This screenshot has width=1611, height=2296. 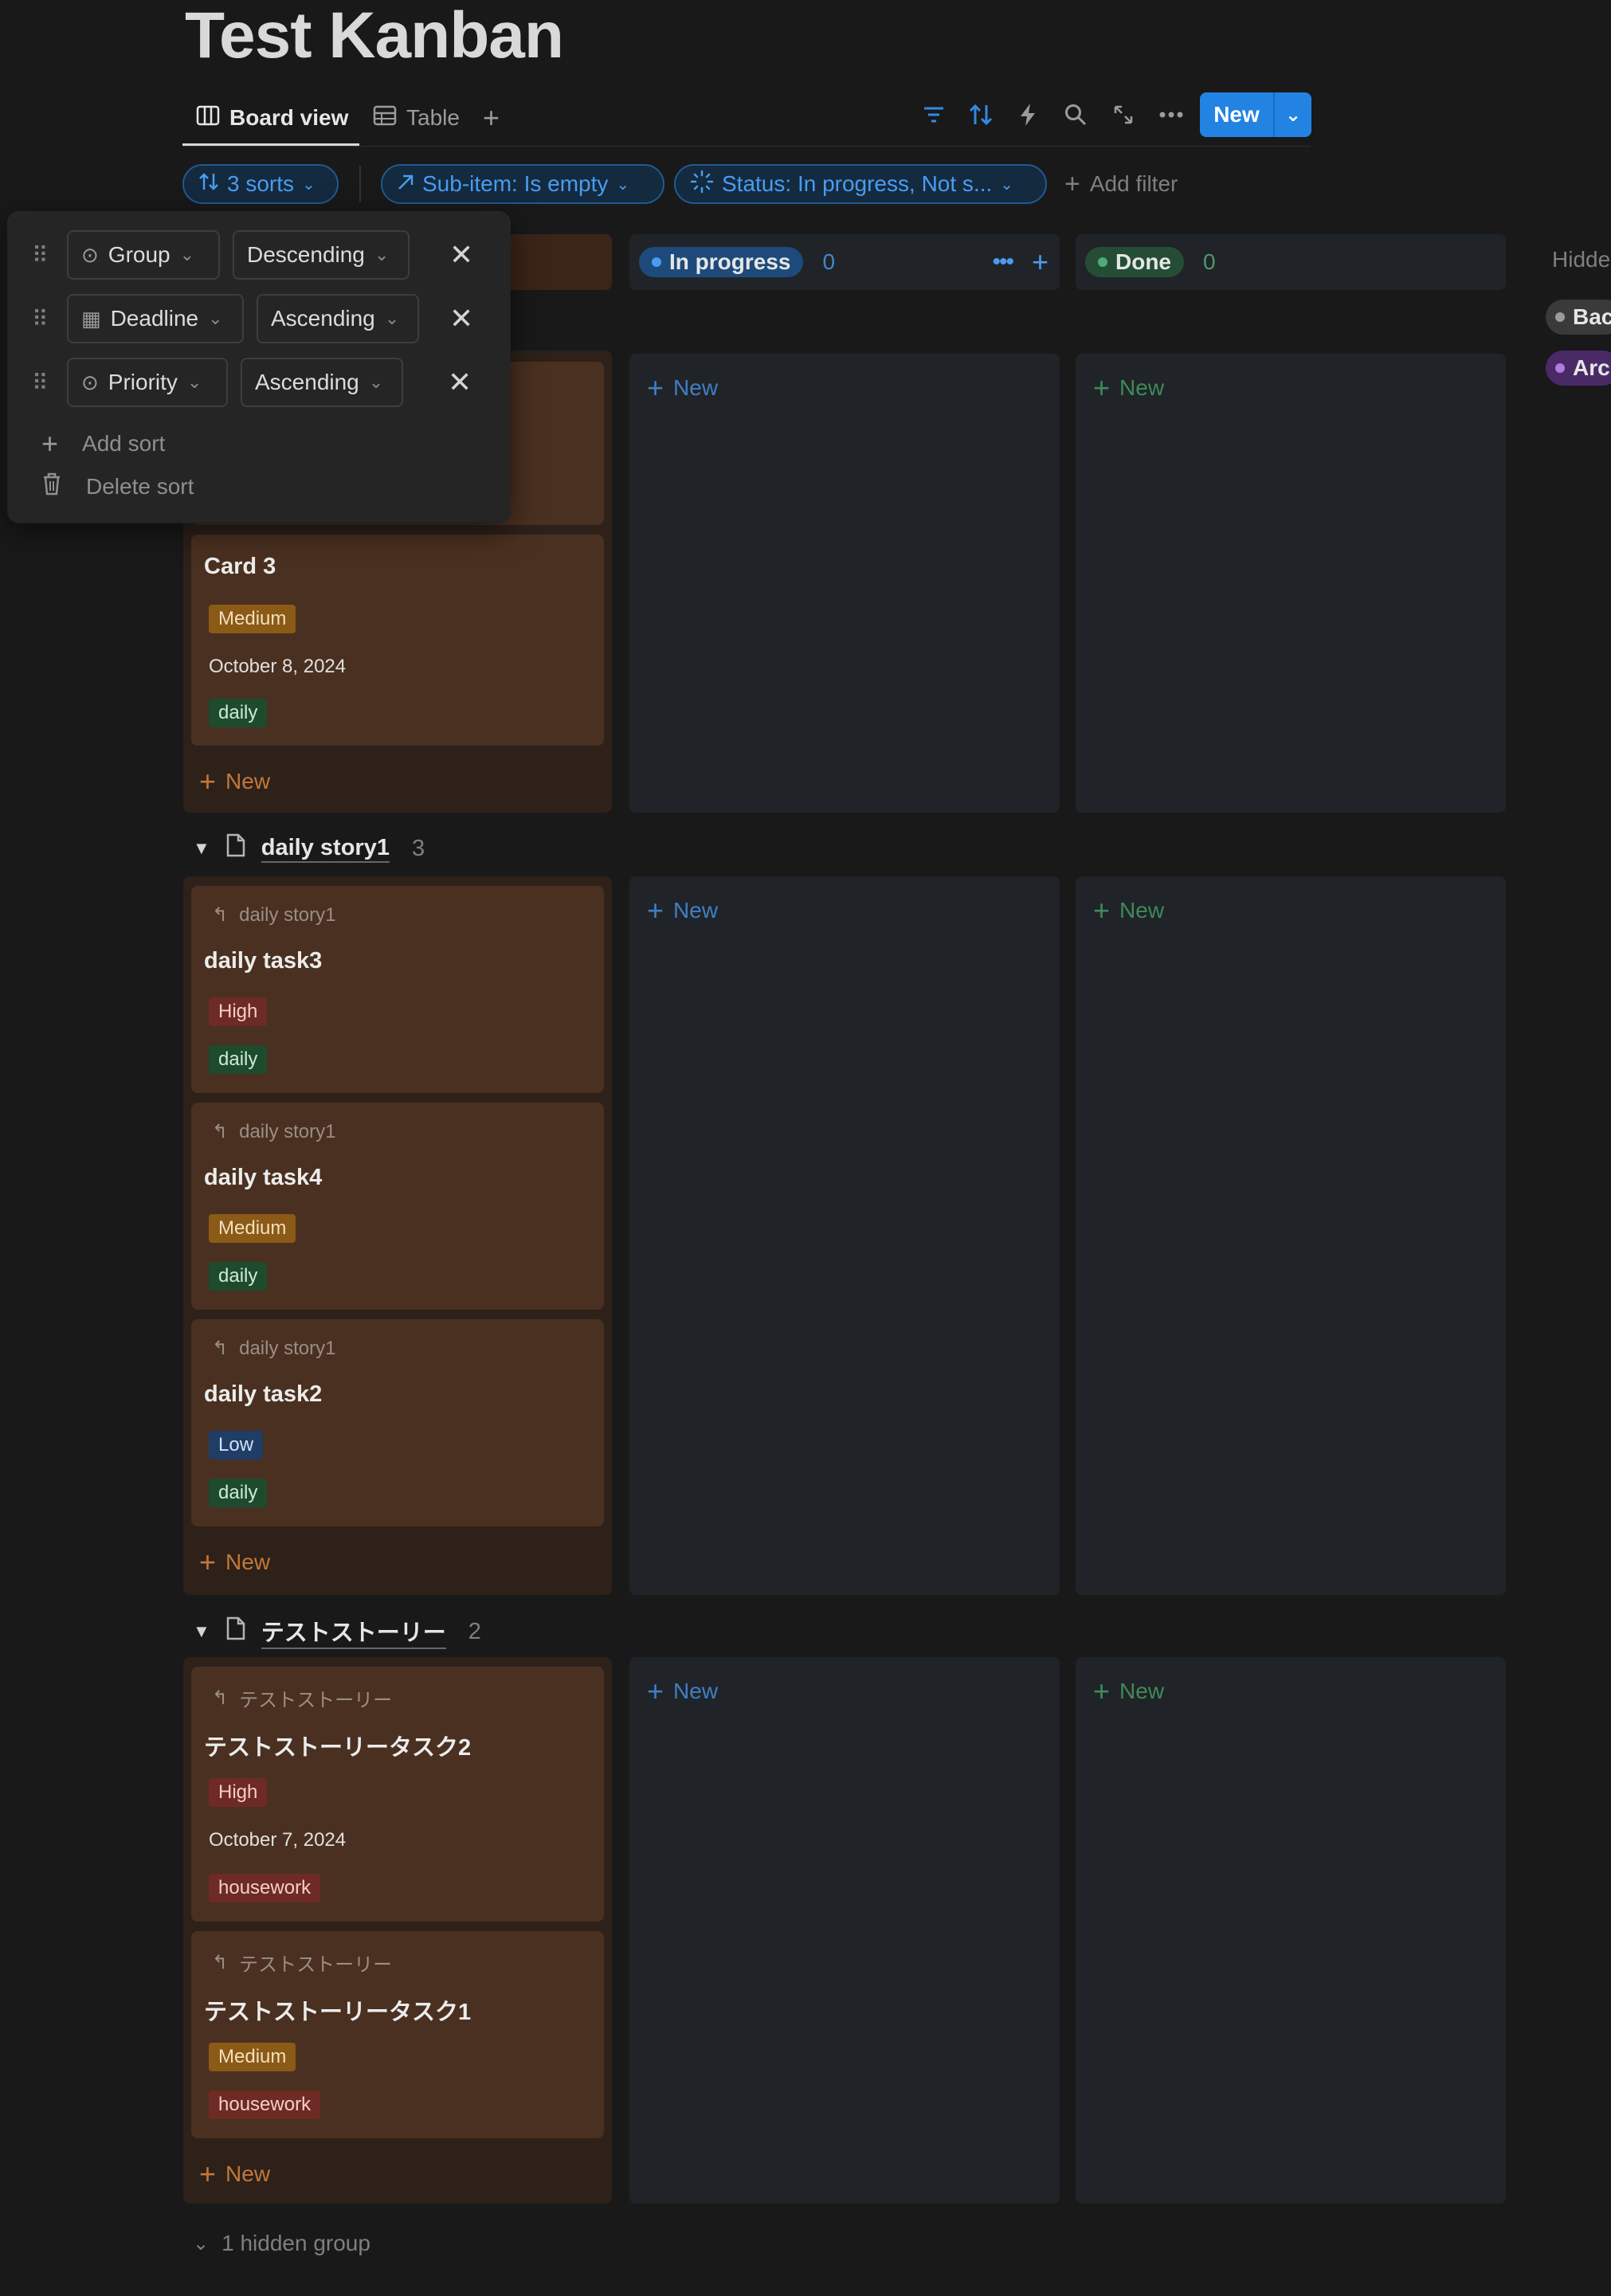 I want to click on hidden-column-chip: Bac, so click(x=1578, y=317).